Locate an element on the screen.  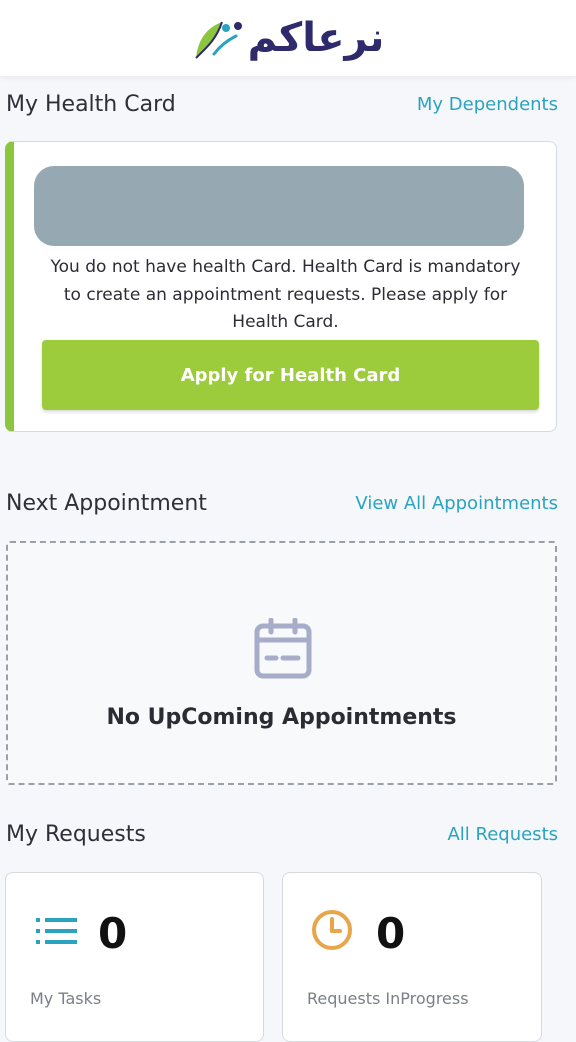
clock-icon is located at coordinates (332, 930).